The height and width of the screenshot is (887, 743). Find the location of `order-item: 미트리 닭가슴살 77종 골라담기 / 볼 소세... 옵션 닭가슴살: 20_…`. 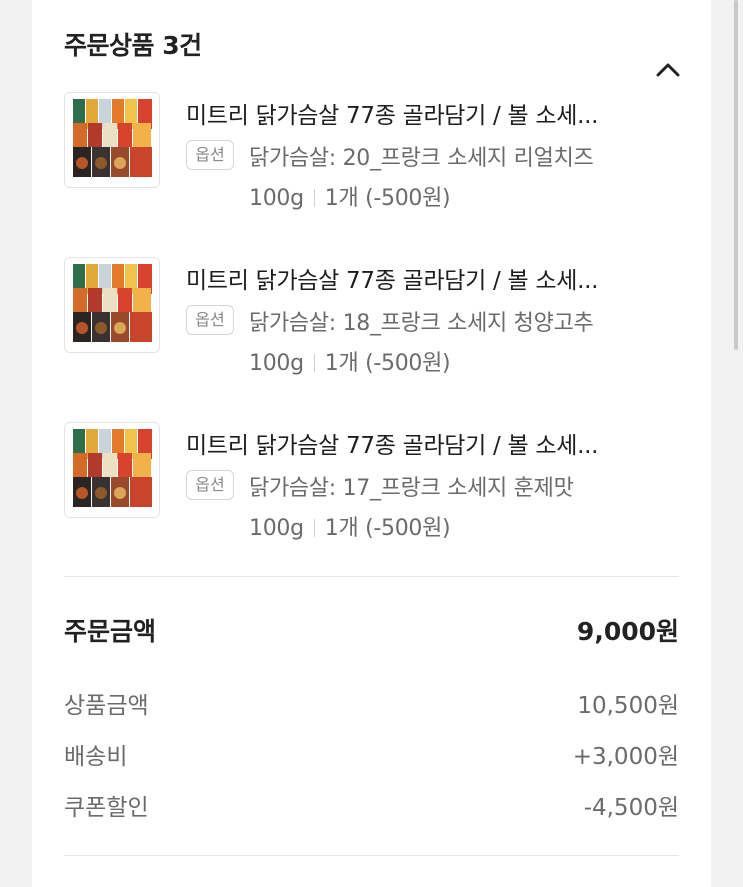

order-item: 미트리 닭가슴살 77종 골라담기 / 볼 소세... 옵션 닭가슴살: 20_… is located at coordinates (374, 157).